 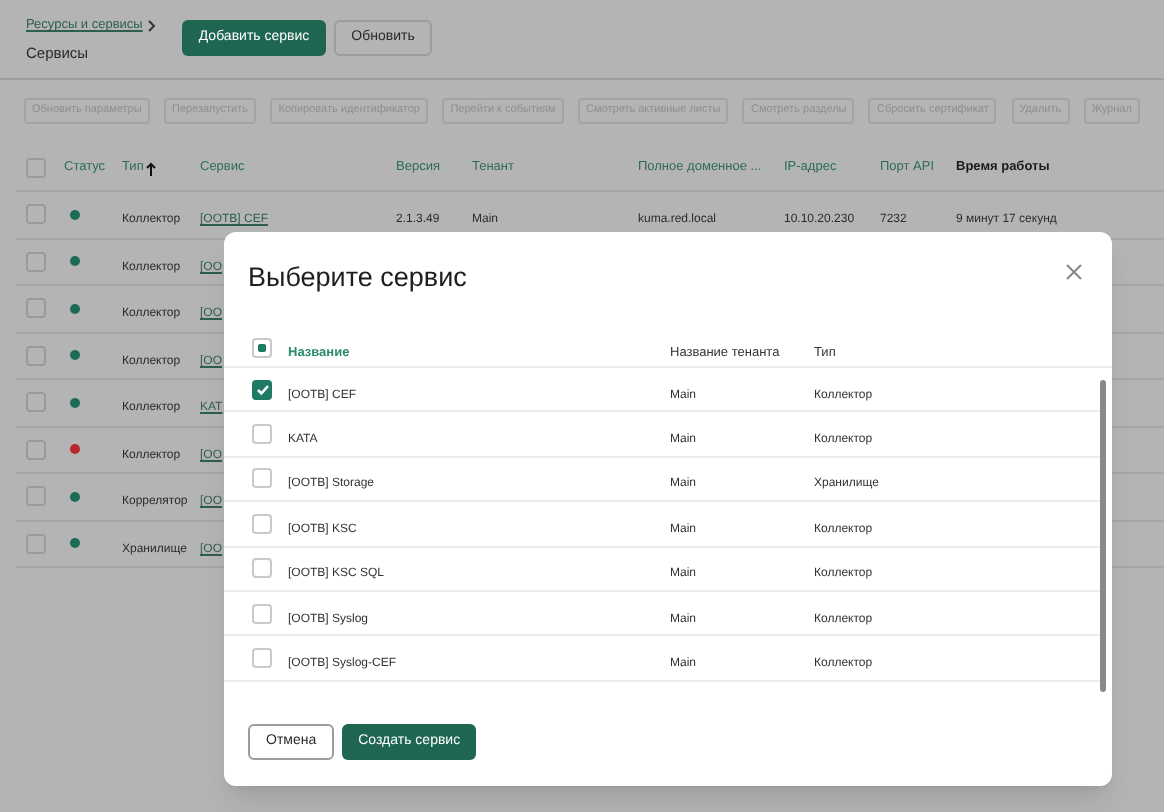 What do you see at coordinates (152, 25) in the screenshot?
I see `chevron-right-icon` at bounding box center [152, 25].